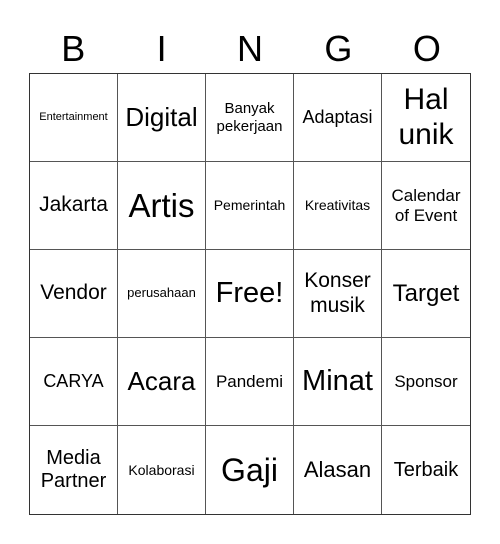 The image size is (500, 544). Describe the element at coordinates (74, 470) in the screenshot. I see `bingo-cell: Media Partner` at that location.